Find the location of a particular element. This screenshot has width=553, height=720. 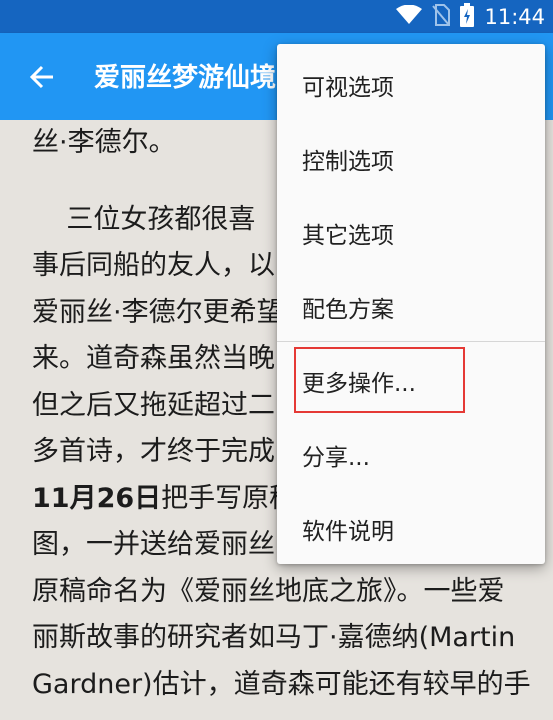

no-sim-icon is located at coordinates (441, 16).